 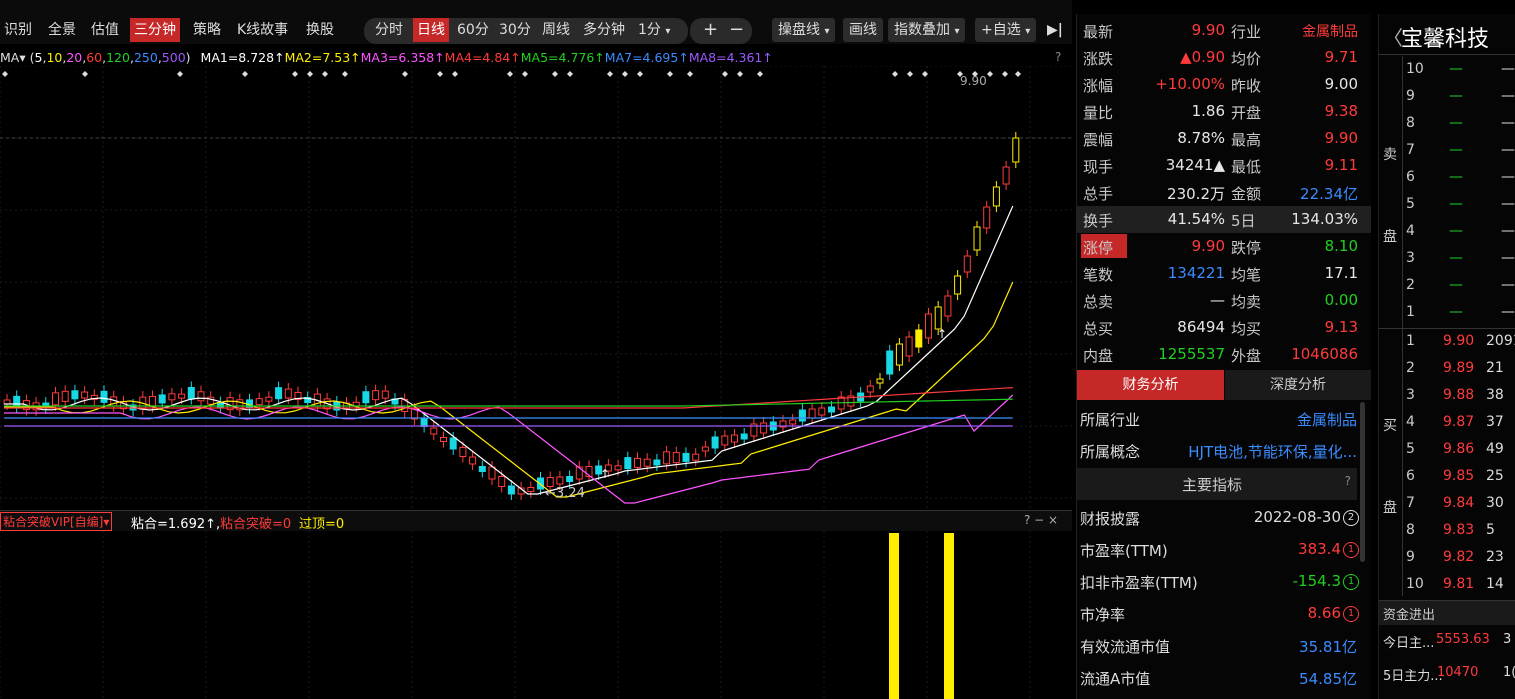 I want to click on analysis-tabs: 财务分析 深度分析, so click(x=1224, y=385).